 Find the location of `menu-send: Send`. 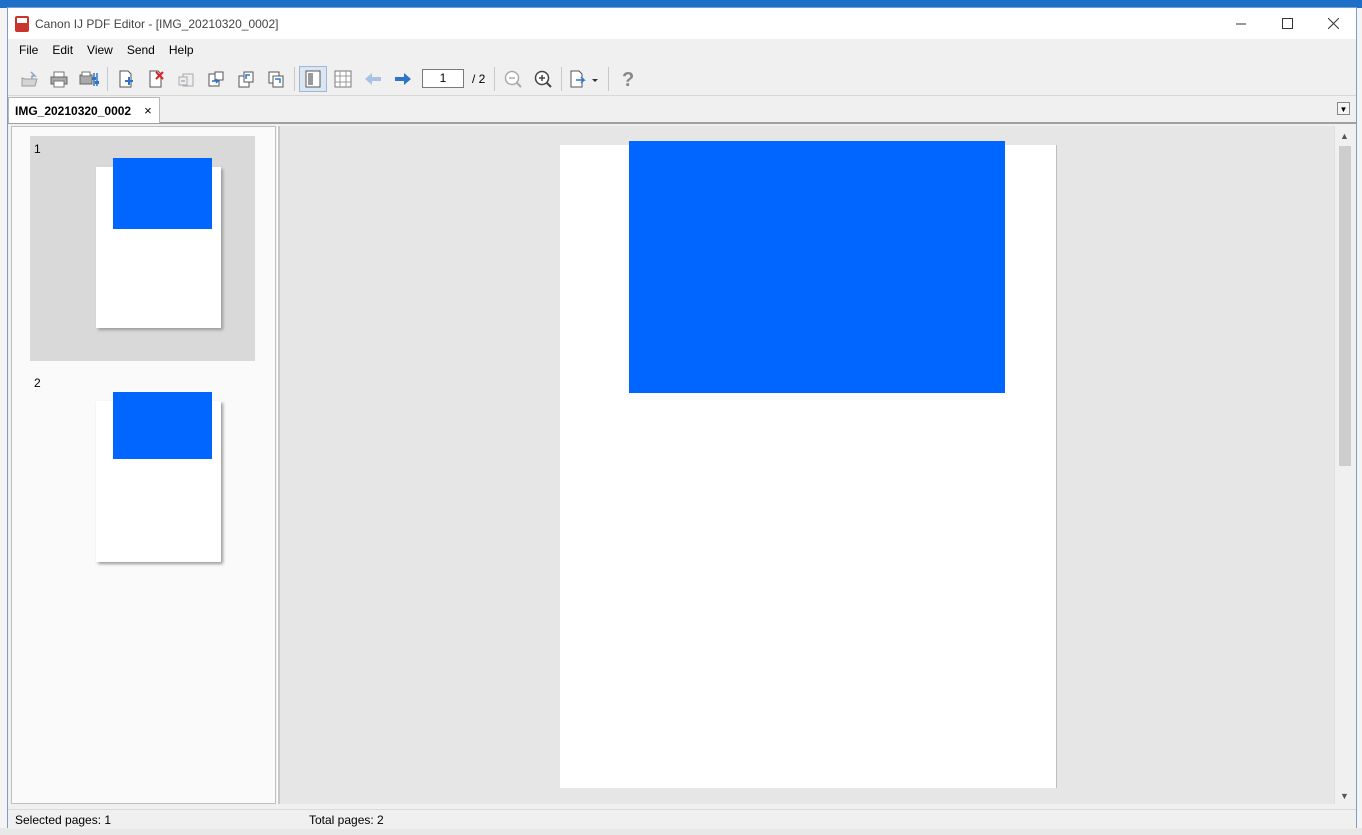

menu-send: Send is located at coordinates (141, 50).